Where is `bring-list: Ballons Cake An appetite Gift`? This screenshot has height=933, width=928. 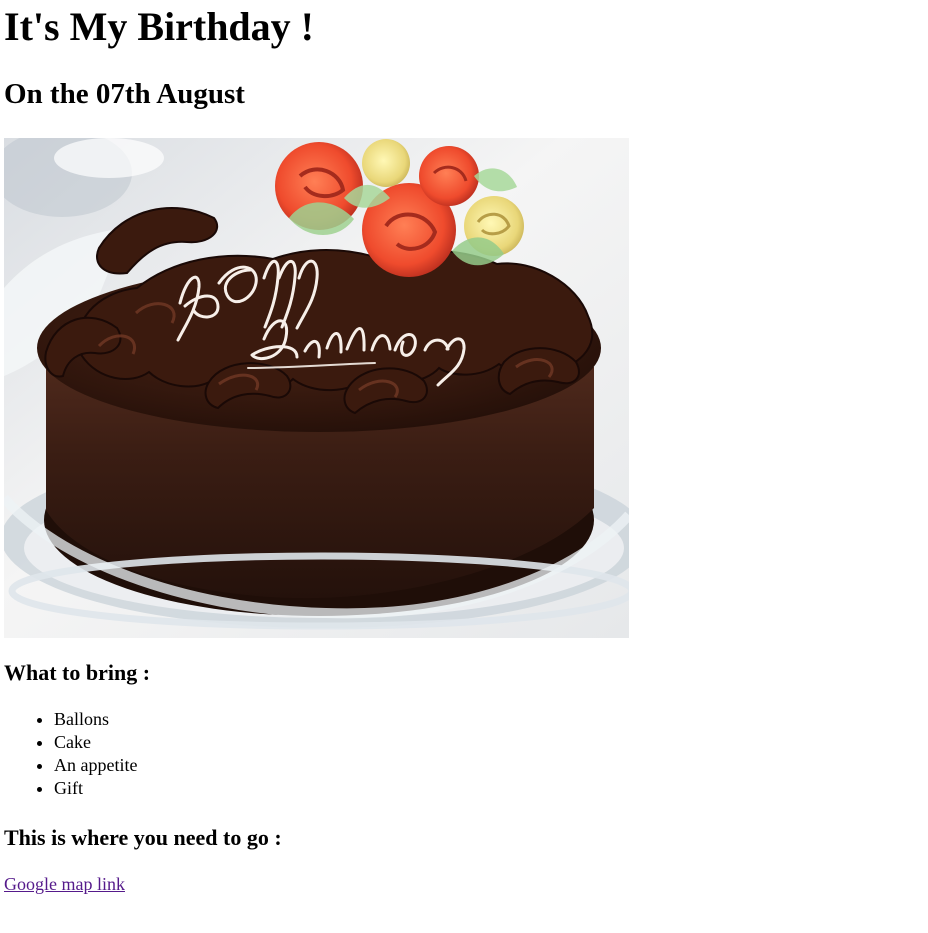
bring-list: Ballons Cake An appetite Gift is located at coordinates (68, 754).